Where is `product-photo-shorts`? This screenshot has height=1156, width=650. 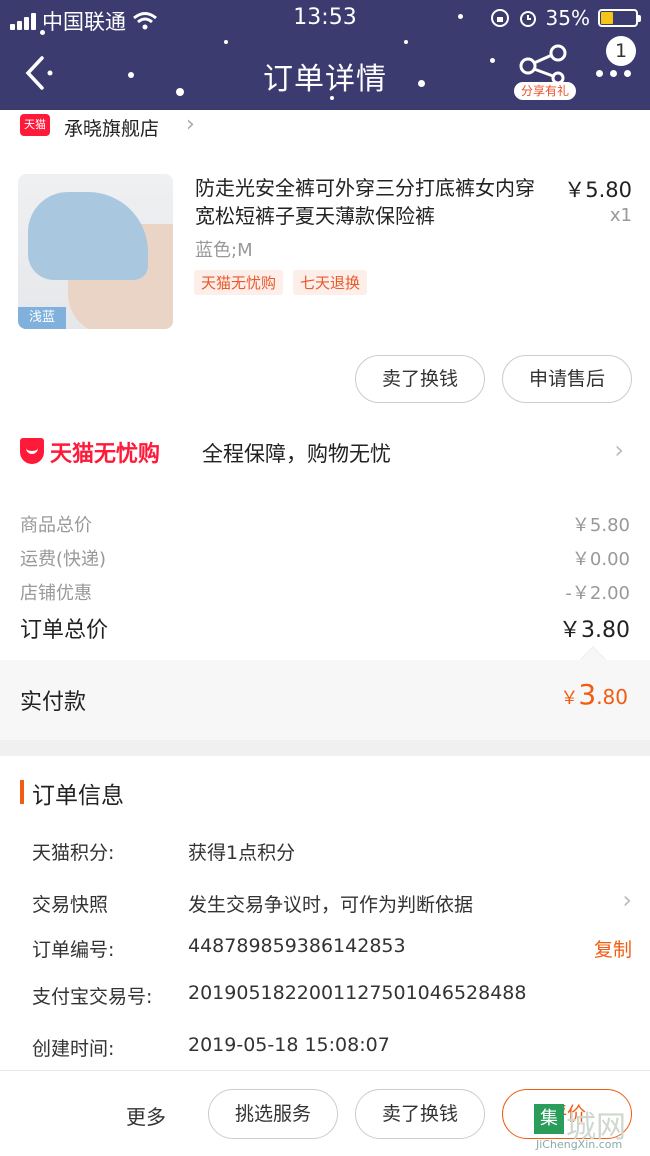
product-photo-shorts is located at coordinates (88, 236).